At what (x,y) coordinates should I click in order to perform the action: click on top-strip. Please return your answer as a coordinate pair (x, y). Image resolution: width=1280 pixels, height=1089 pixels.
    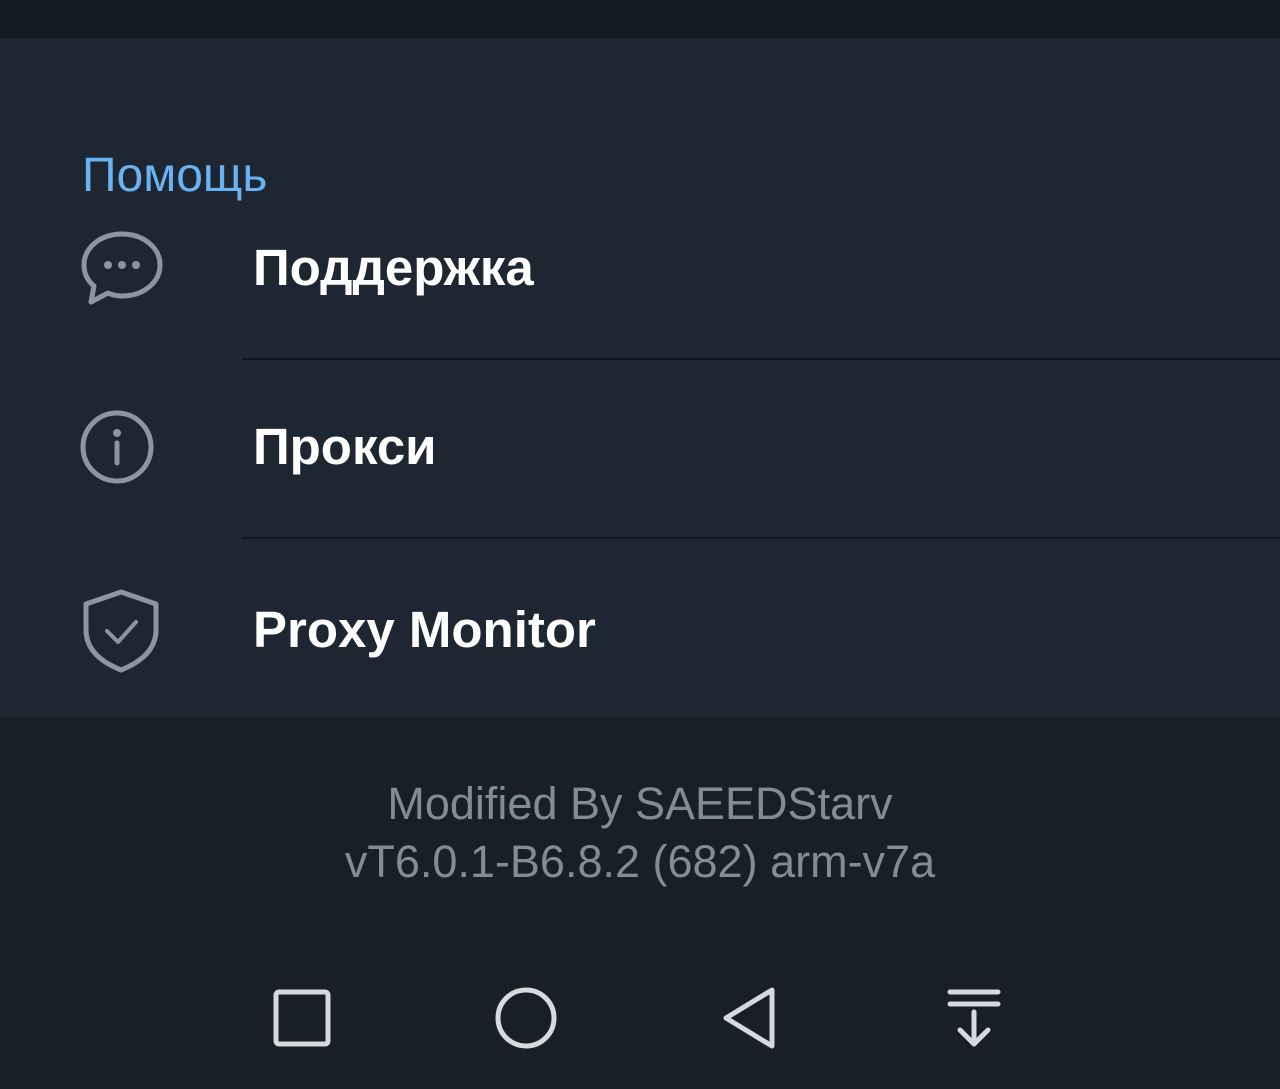
    Looking at the image, I should click on (640, 19).